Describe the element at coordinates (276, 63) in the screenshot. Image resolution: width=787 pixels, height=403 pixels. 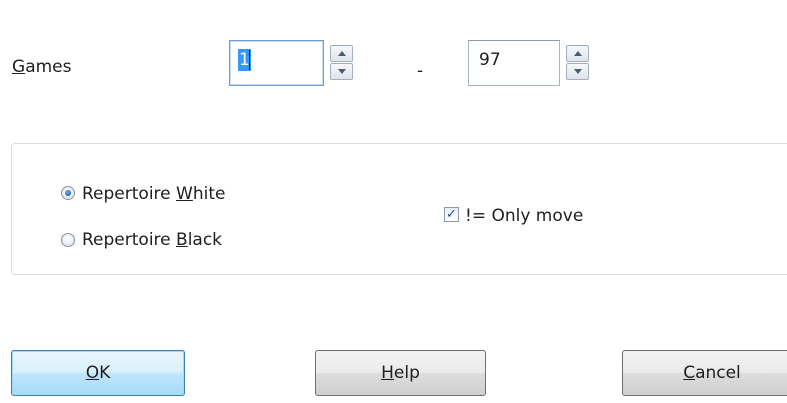
I see `games-from-input: 1` at that location.